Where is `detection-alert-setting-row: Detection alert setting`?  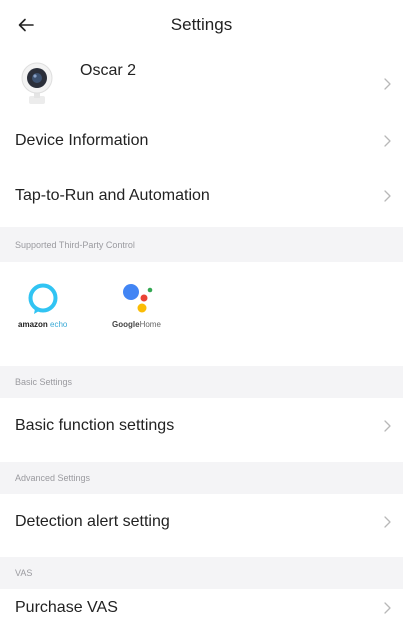 detection-alert-setting-row: Detection alert setting is located at coordinates (201, 522).